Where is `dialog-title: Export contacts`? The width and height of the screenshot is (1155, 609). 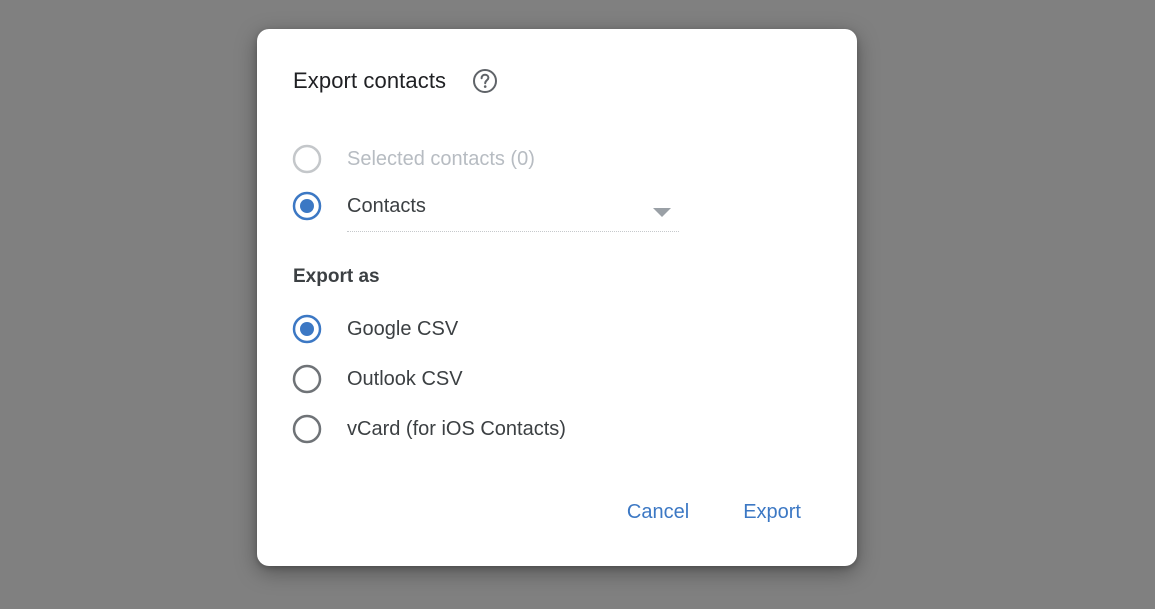 dialog-title: Export contacts is located at coordinates (370, 80).